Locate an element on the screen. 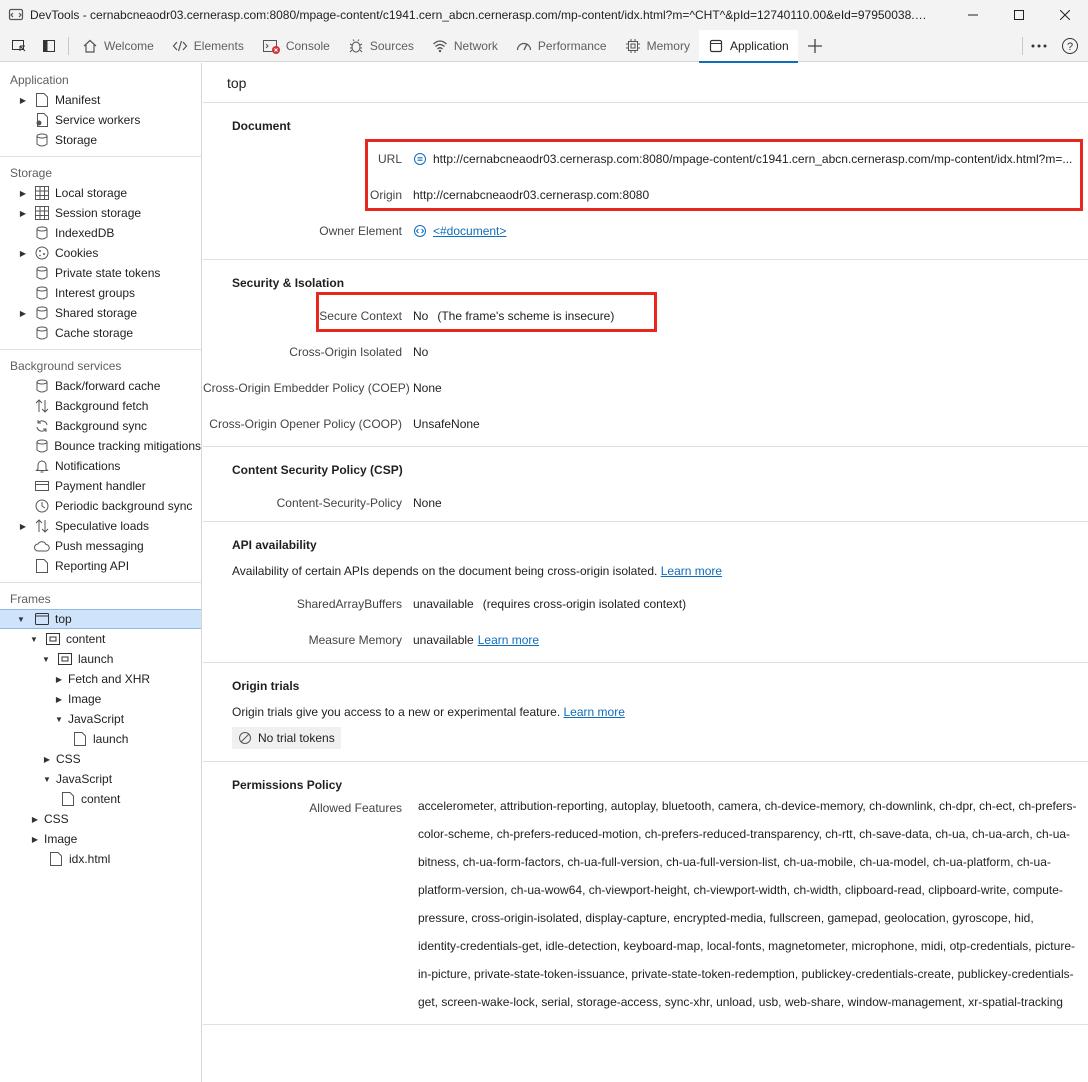 The image size is (1088, 1082). frame-item-fetch-xhr: ▶ Fetch and XHR is located at coordinates (100, 679).